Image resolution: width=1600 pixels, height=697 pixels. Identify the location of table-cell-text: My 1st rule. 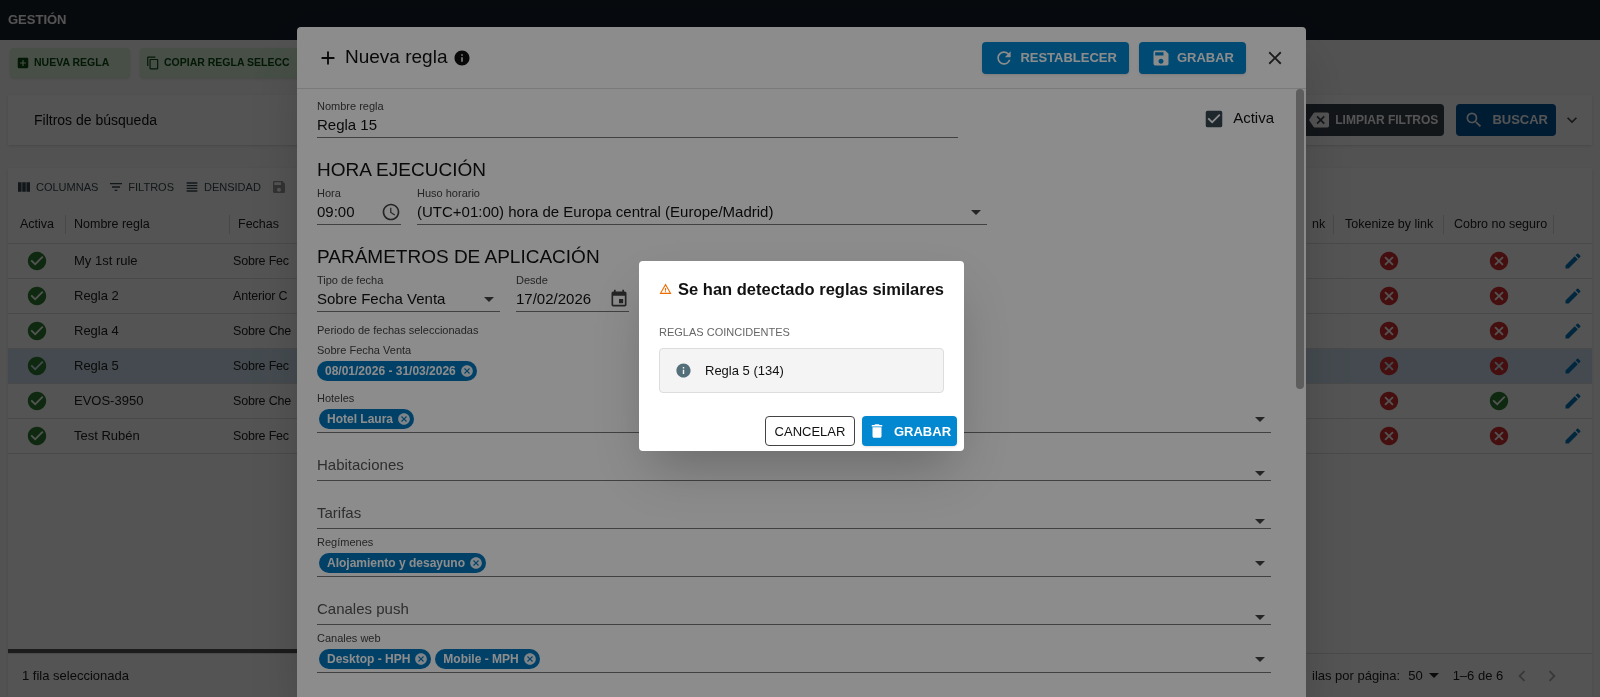
(106, 261).